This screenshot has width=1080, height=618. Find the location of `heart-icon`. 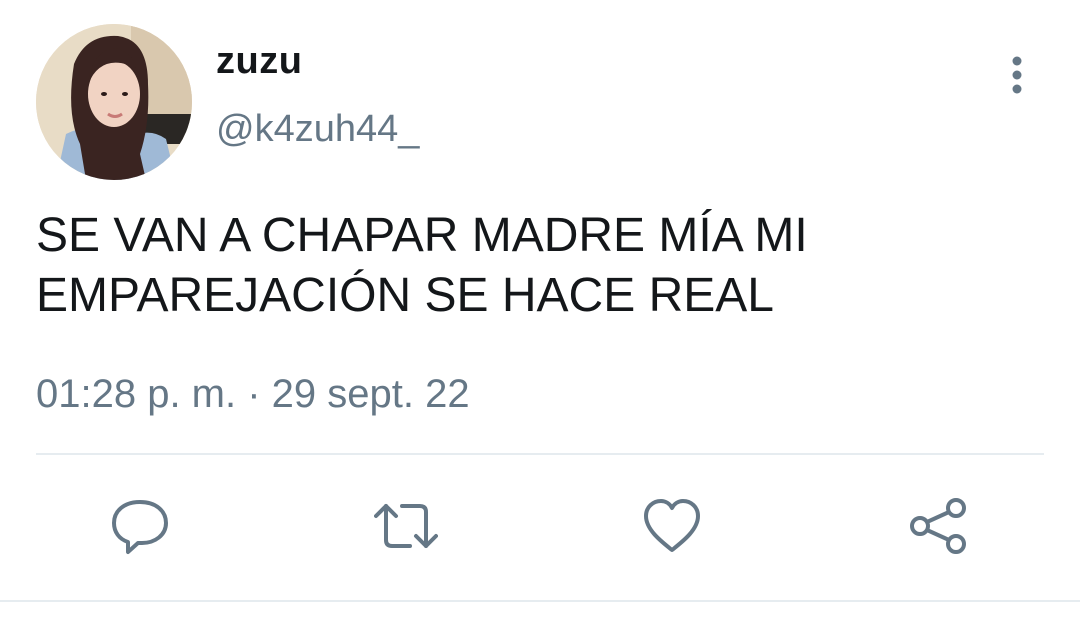

heart-icon is located at coordinates (672, 526).